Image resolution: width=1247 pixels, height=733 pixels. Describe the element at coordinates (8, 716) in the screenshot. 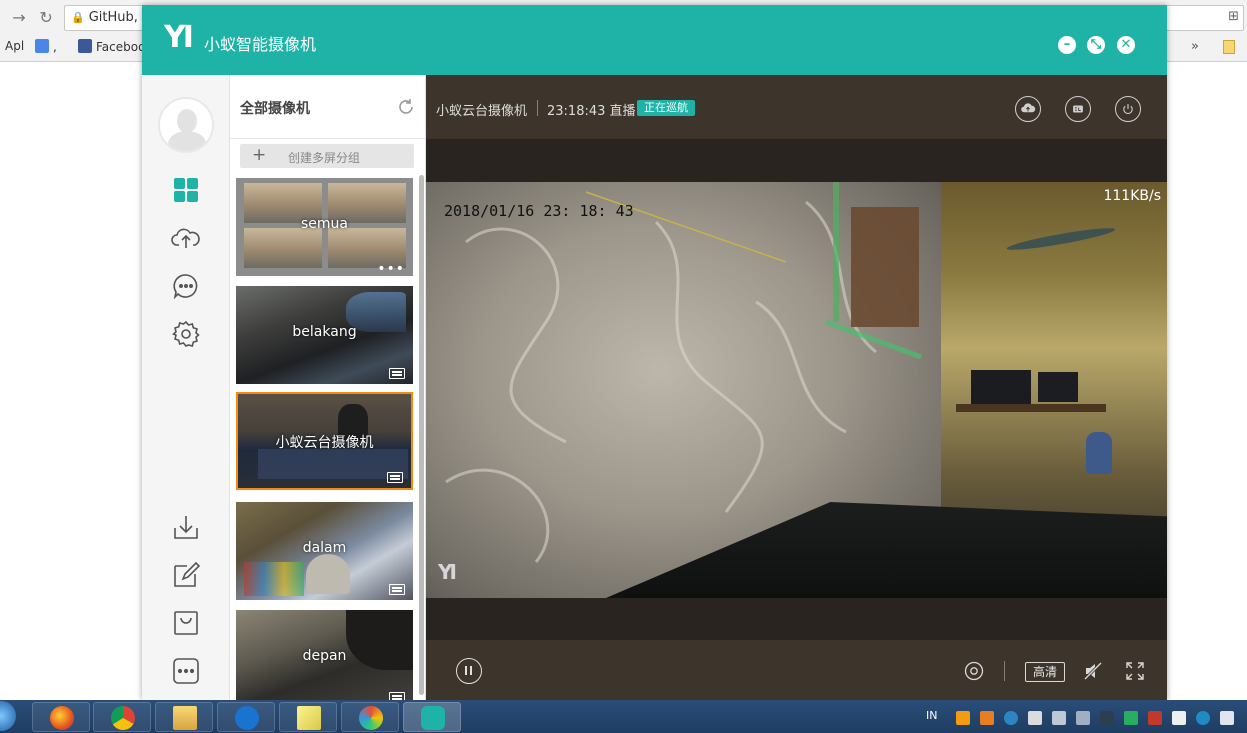

I see `start-button` at that location.